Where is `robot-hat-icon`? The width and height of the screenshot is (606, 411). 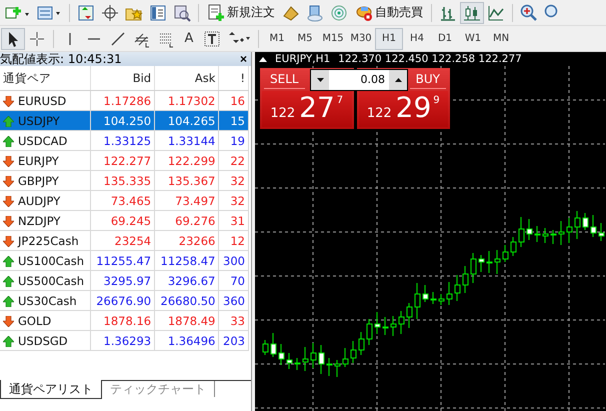 robot-hat-icon is located at coordinates (364, 13).